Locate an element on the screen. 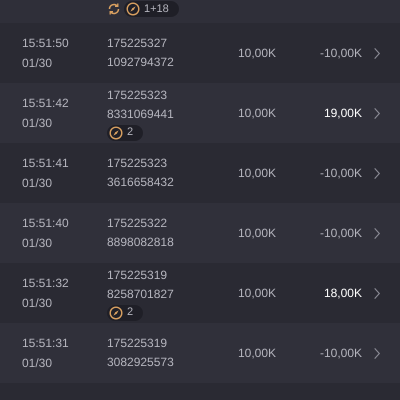 Image resolution: width=400 pixels, height=400 pixels. time-text: 15:51:50 is located at coordinates (46, 43).